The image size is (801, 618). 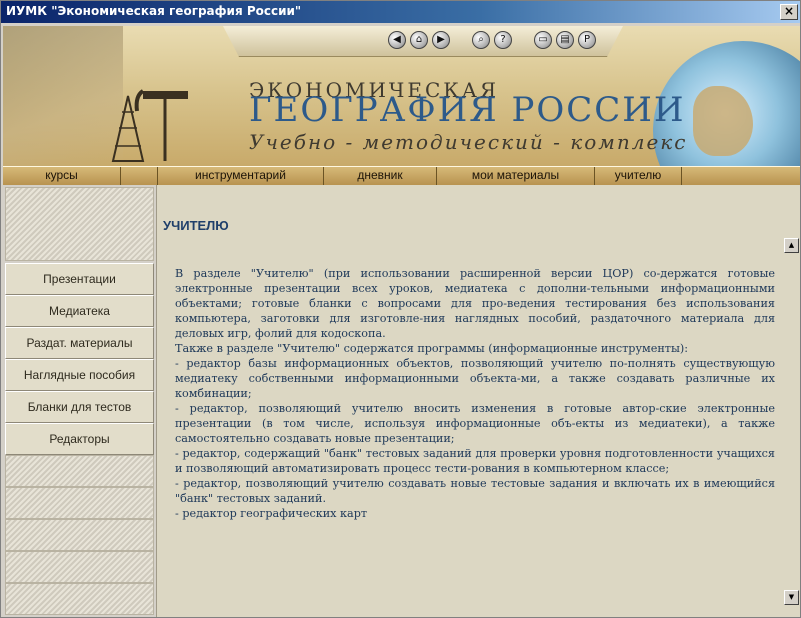 What do you see at coordinates (196, 225) in the screenshot?
I see `page-title: УЧИТЕЛЮ` at bounding box center [196, 225].